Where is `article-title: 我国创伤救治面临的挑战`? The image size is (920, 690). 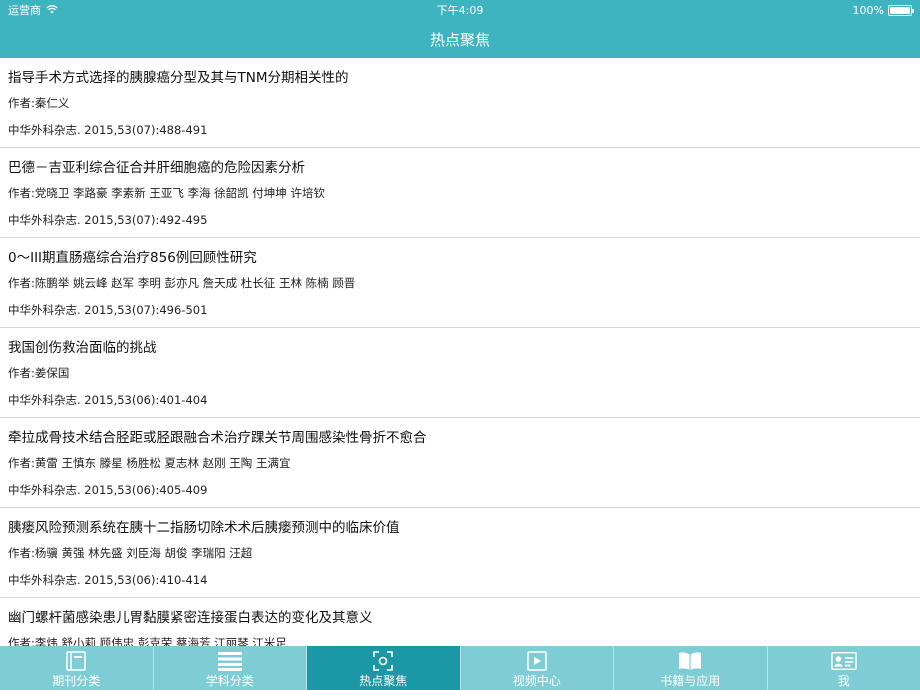 article-title: 我国创伤救治面临的挑战 is located at coordinates (82, 348).